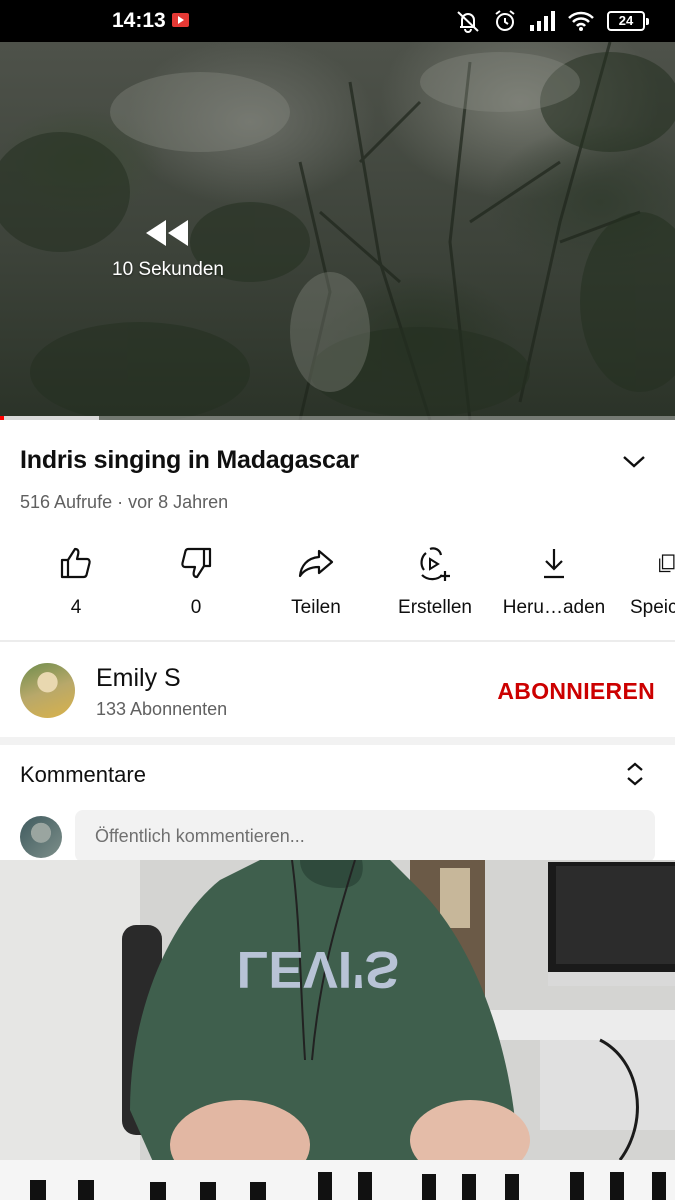 The image size is (675, 1200). Describe the element at coordinates (628, 21) in the screenshot. I see `battery-icon: 24` at that location.